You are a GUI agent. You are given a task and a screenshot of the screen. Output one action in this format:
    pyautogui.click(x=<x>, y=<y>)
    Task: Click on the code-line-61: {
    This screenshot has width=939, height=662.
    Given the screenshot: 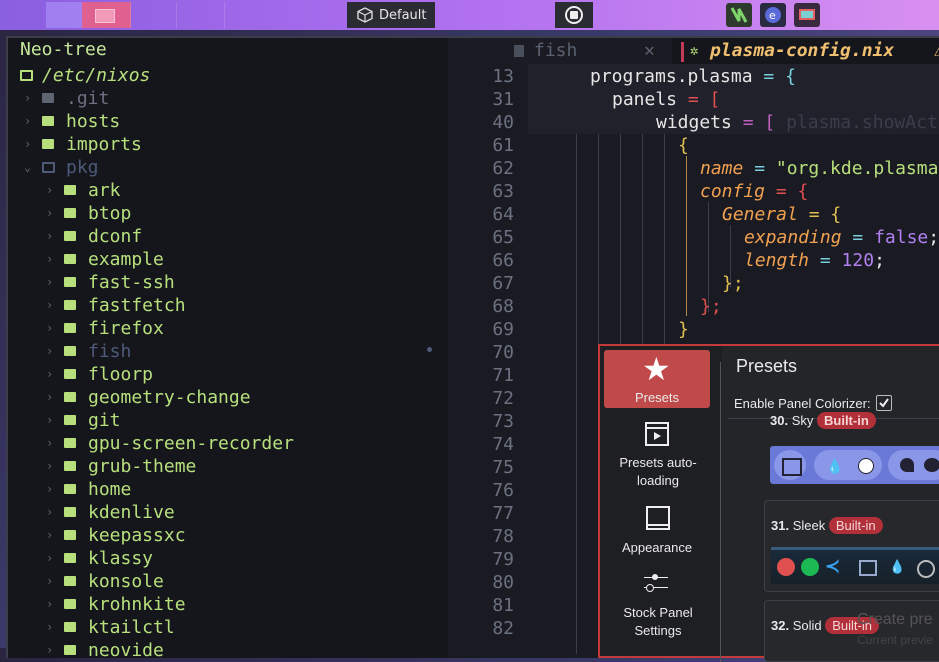 What is the action you would take?
    pyautogui.click(x=683, y=145)
    